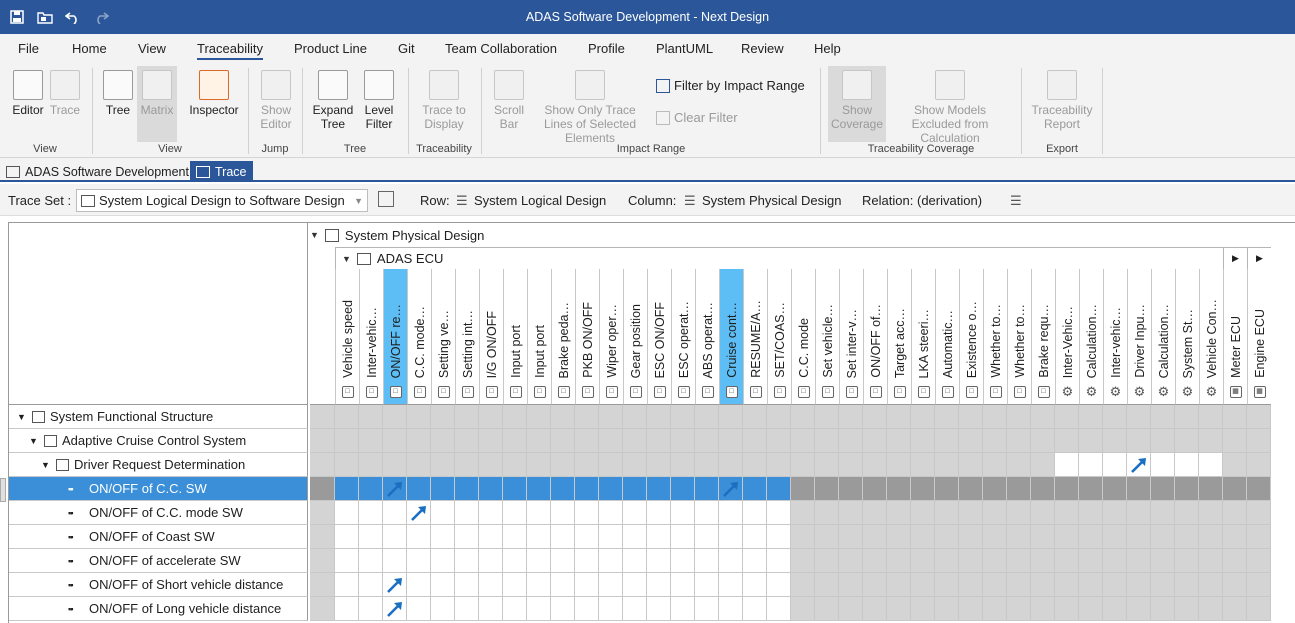 This screenshot has width=1295, height=623. What do you see at coordinates (509, 100) in the screenshot?
I see `scroll-bar-button: Scroll Bar` at bounding box center [509, 100].